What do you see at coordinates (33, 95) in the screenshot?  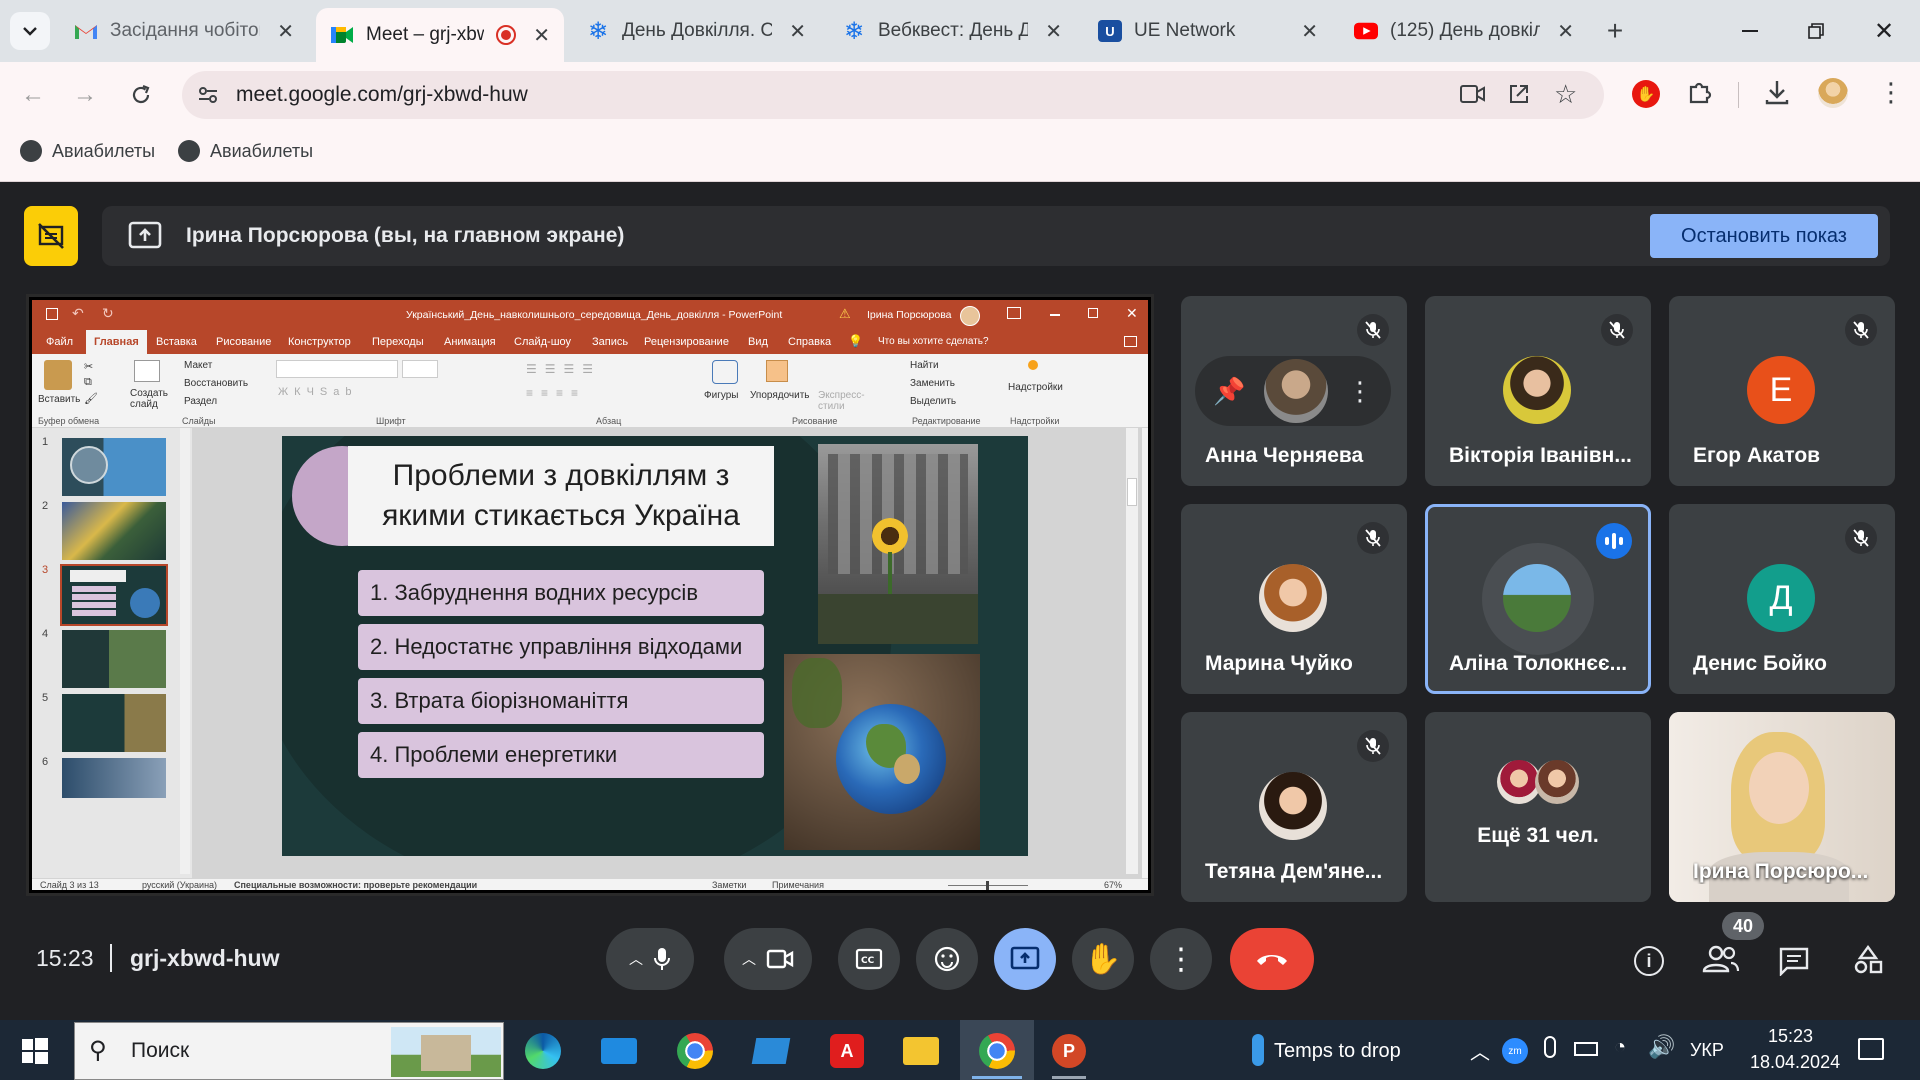 I see `back-button: ←` at bounding box center [33, 95].